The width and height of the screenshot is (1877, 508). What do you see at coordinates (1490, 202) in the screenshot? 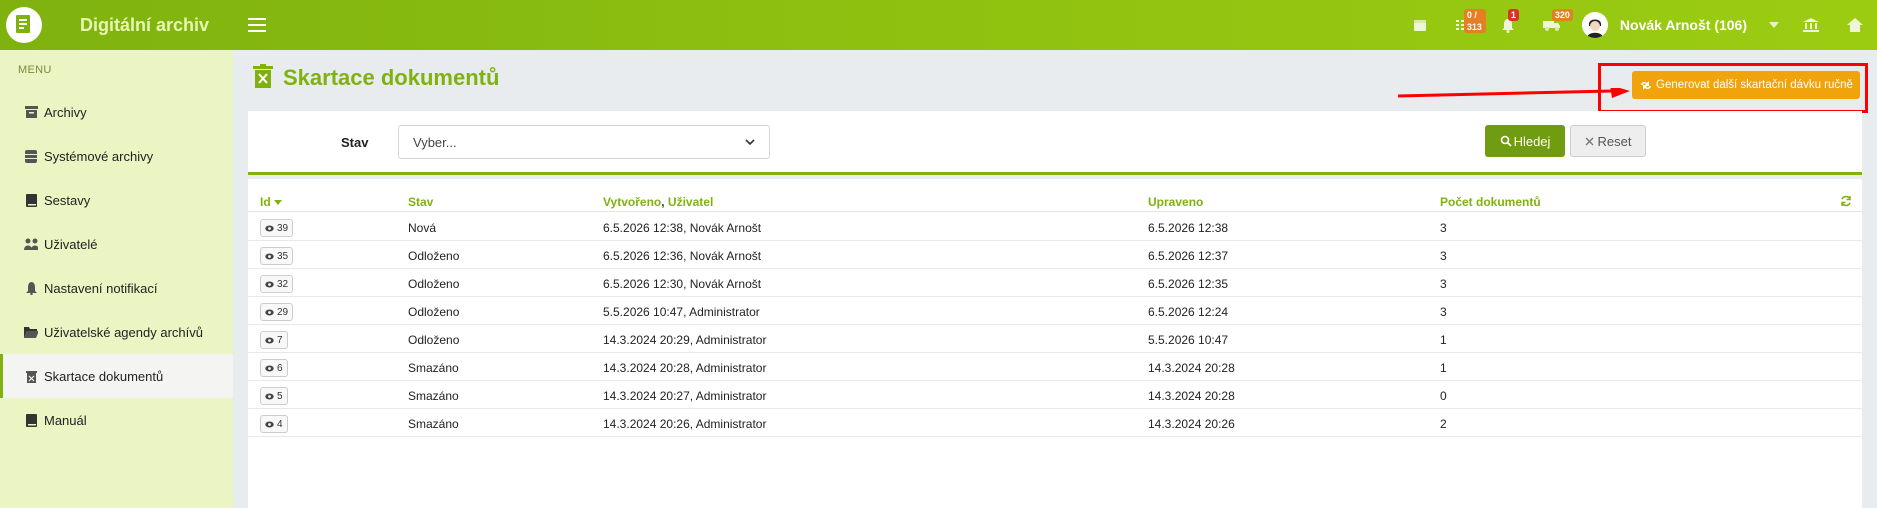
I see `column-header-pocet: Počet dokumentů` at bounding box center [1490, 202].